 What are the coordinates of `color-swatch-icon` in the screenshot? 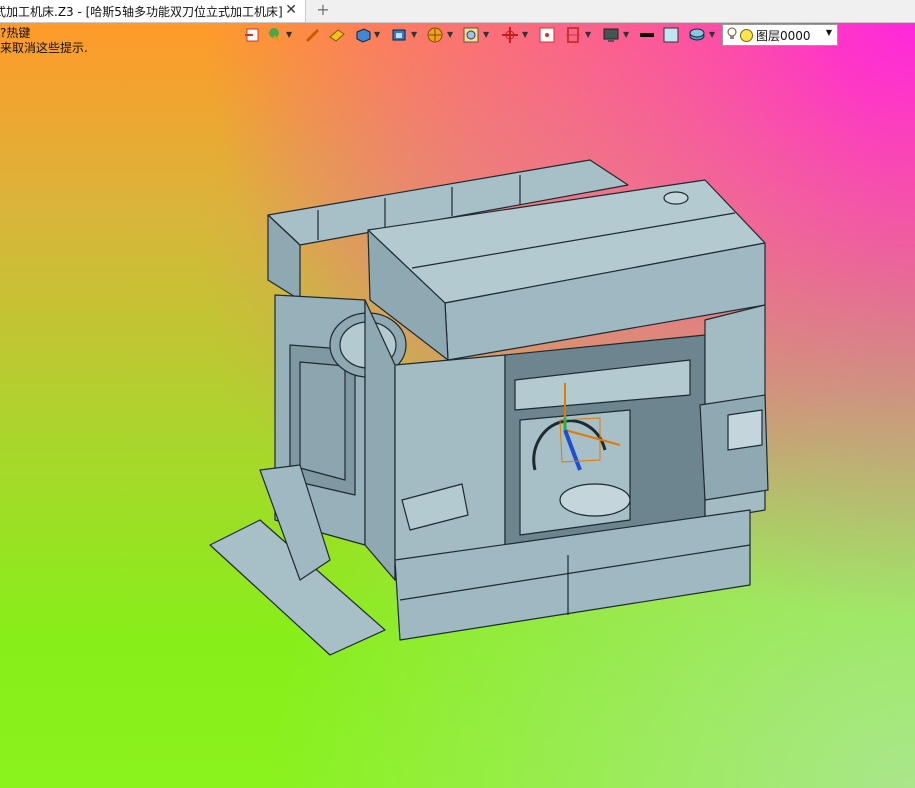 It's located at (671, 35).